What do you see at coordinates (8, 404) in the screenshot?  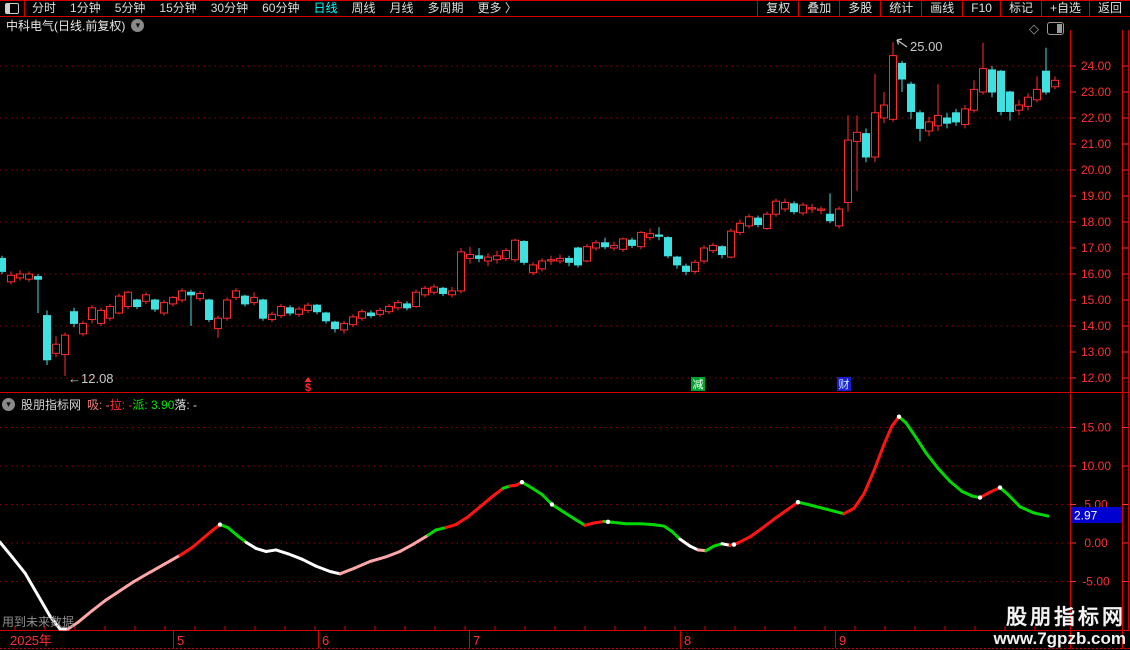 I see `indicator-collapse-icon: ▾` at bounding box center [8, 404].